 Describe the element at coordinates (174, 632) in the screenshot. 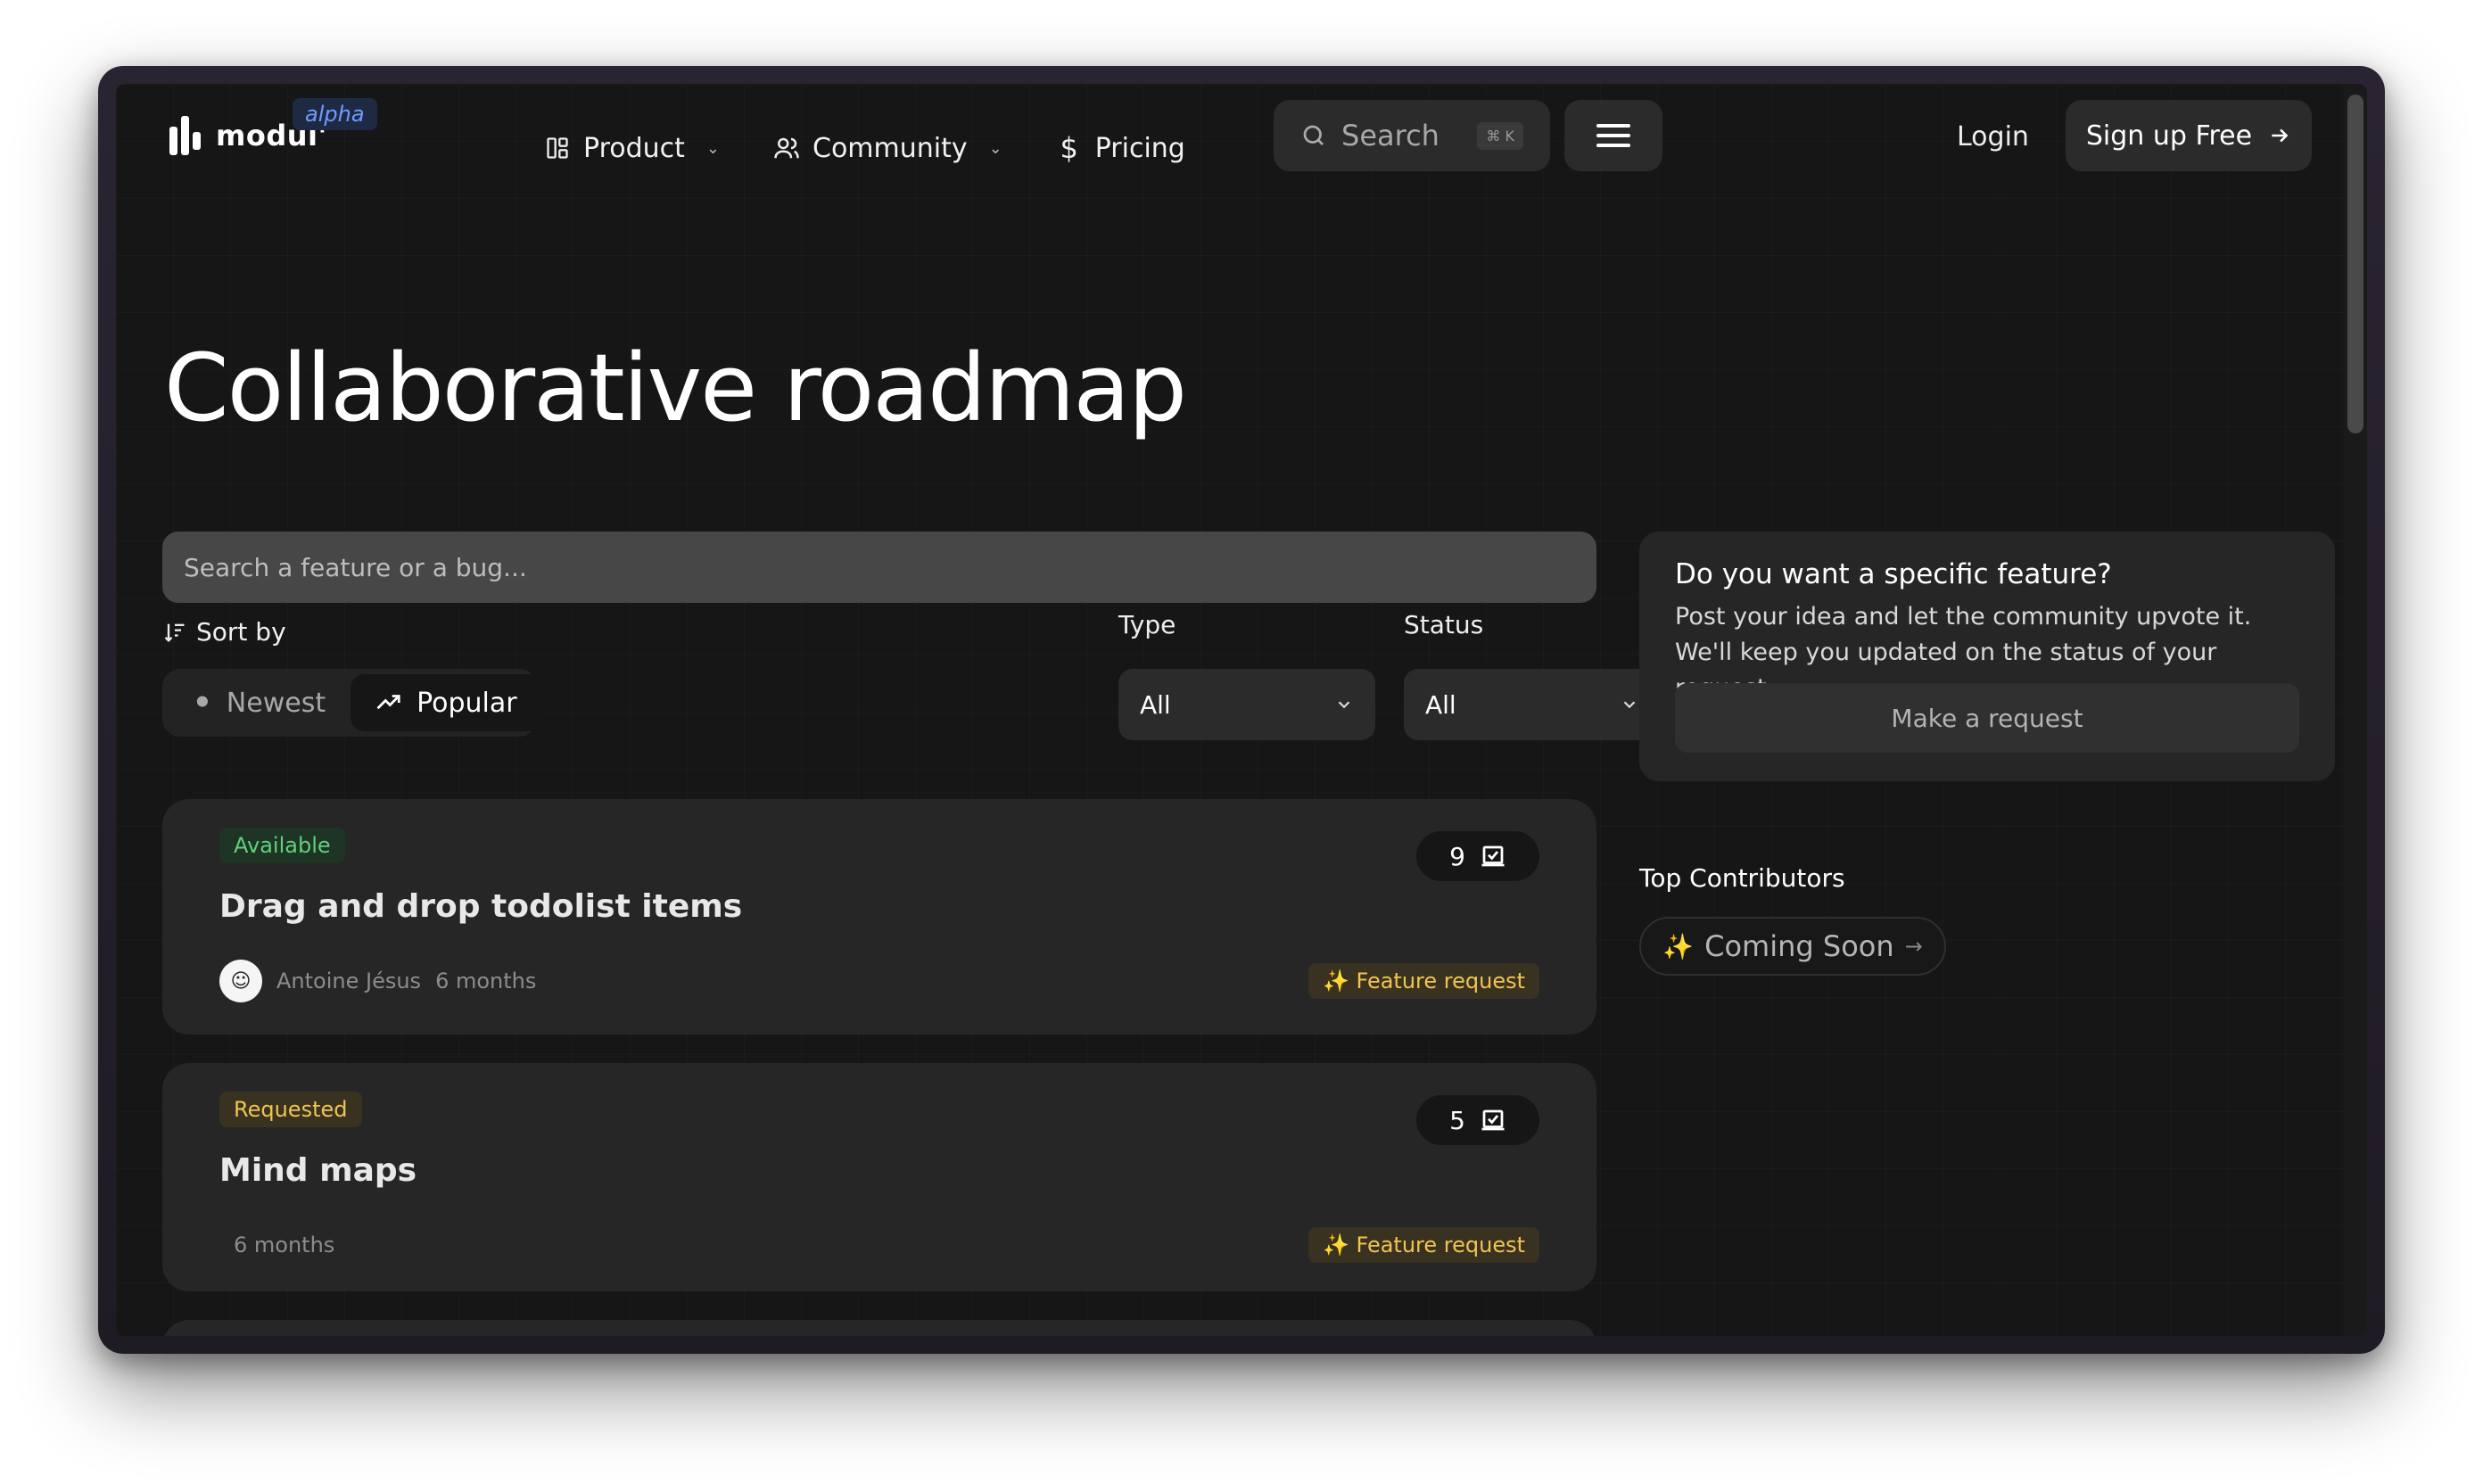

I see `sort-icon` at that location.